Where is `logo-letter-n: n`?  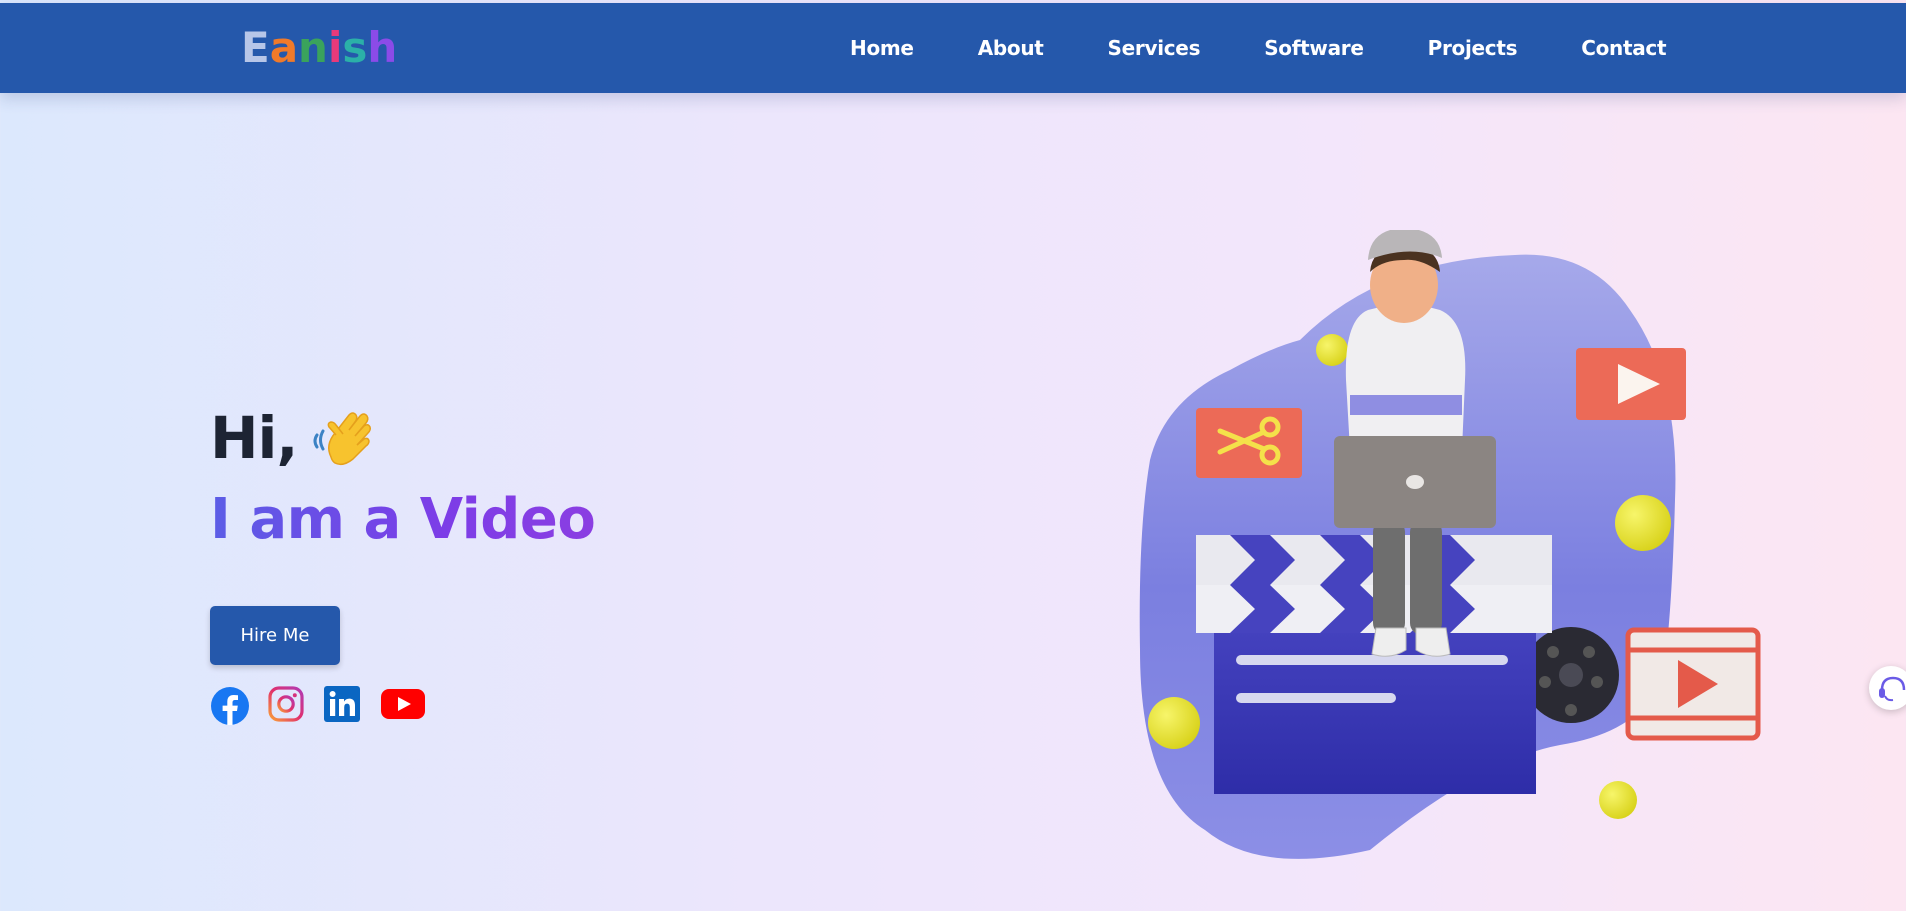 logo-letter-n: n is located at coordinates (313, 47).